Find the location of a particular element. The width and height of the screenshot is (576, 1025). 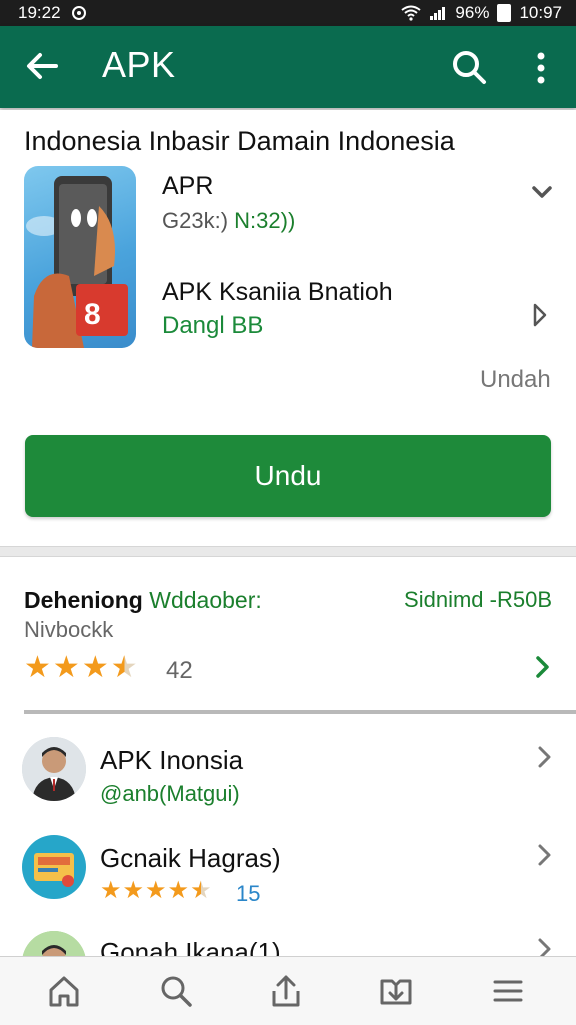

ratings-title-bold: Deheniong is located at coordinates (83, 600).